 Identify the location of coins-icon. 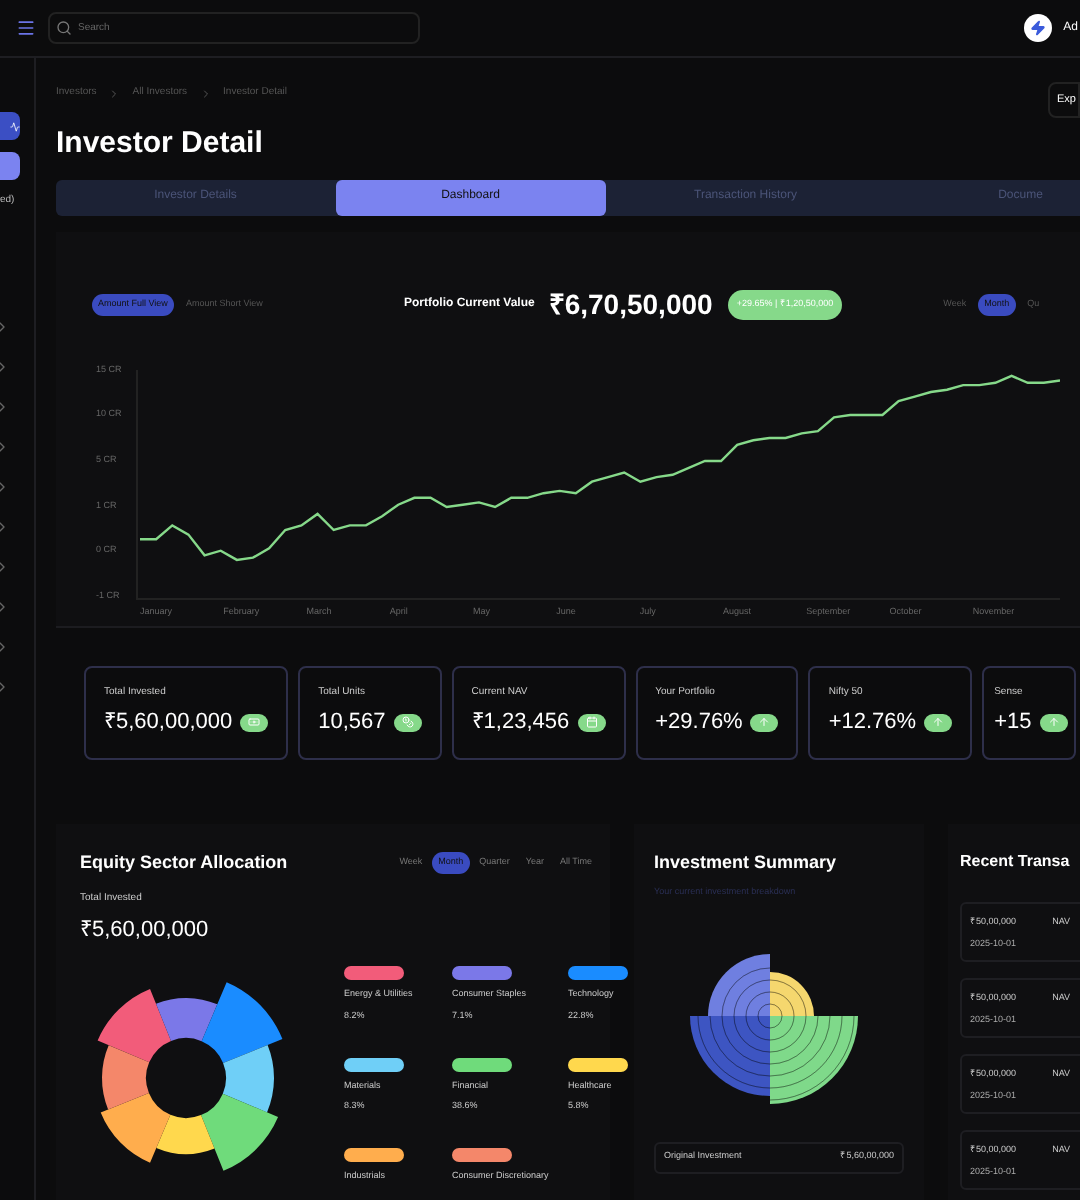
(407, 722).